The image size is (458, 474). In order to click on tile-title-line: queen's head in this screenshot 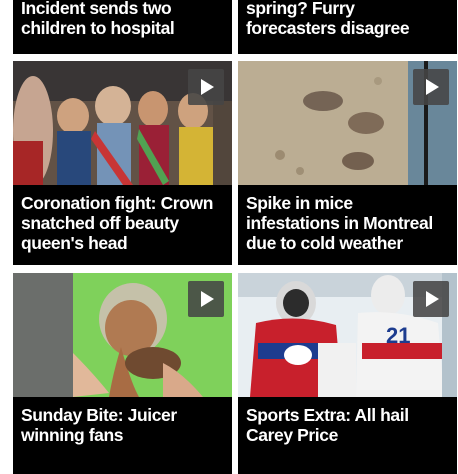, I will do `click(74, 243)`.